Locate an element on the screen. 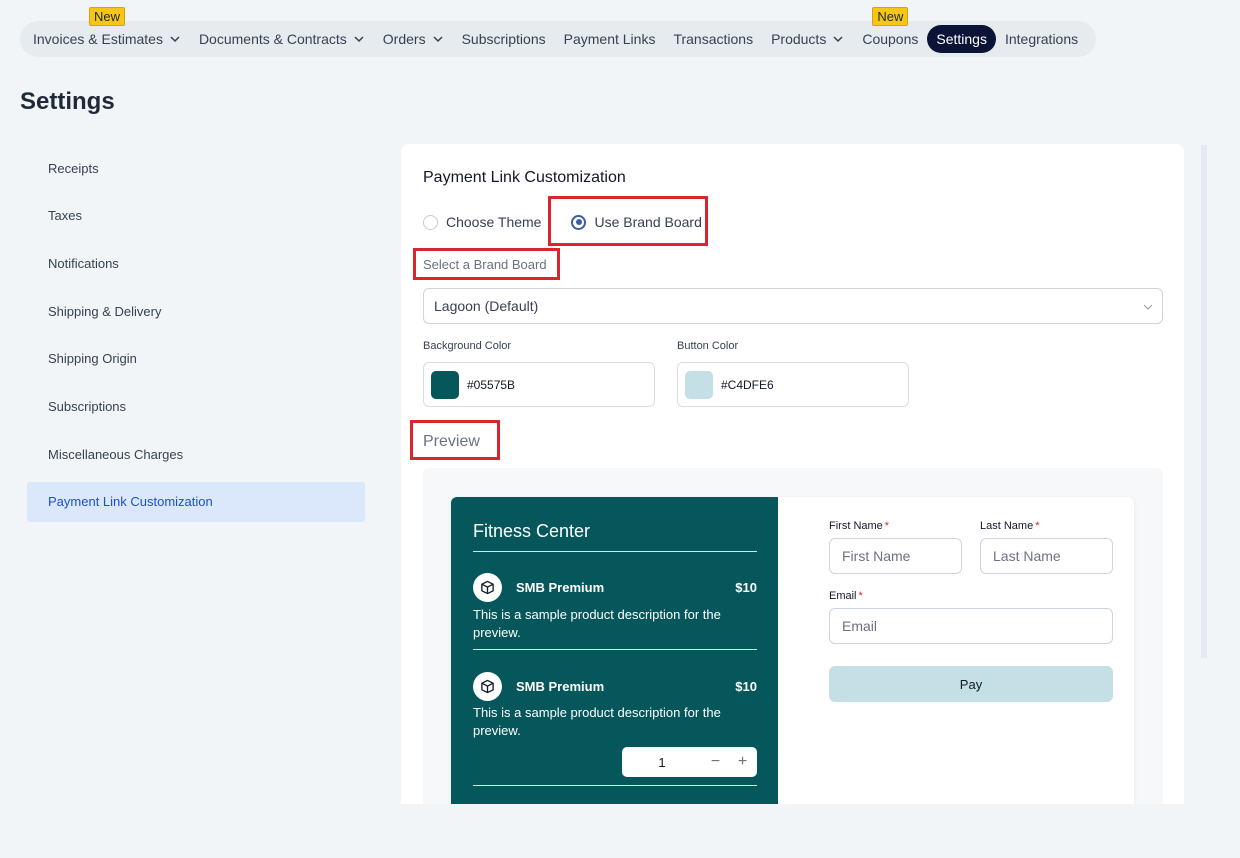  email-label: Email * is located at coordinates (846, 596).